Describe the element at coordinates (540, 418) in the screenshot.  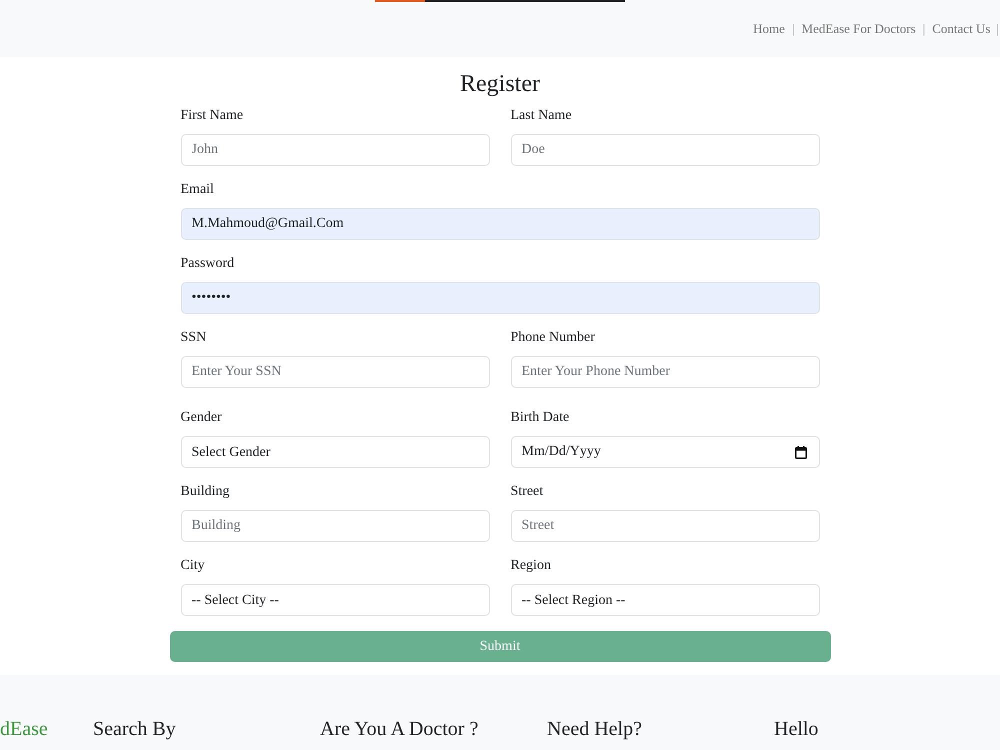
I see `field-label: Birth Date` at that location.